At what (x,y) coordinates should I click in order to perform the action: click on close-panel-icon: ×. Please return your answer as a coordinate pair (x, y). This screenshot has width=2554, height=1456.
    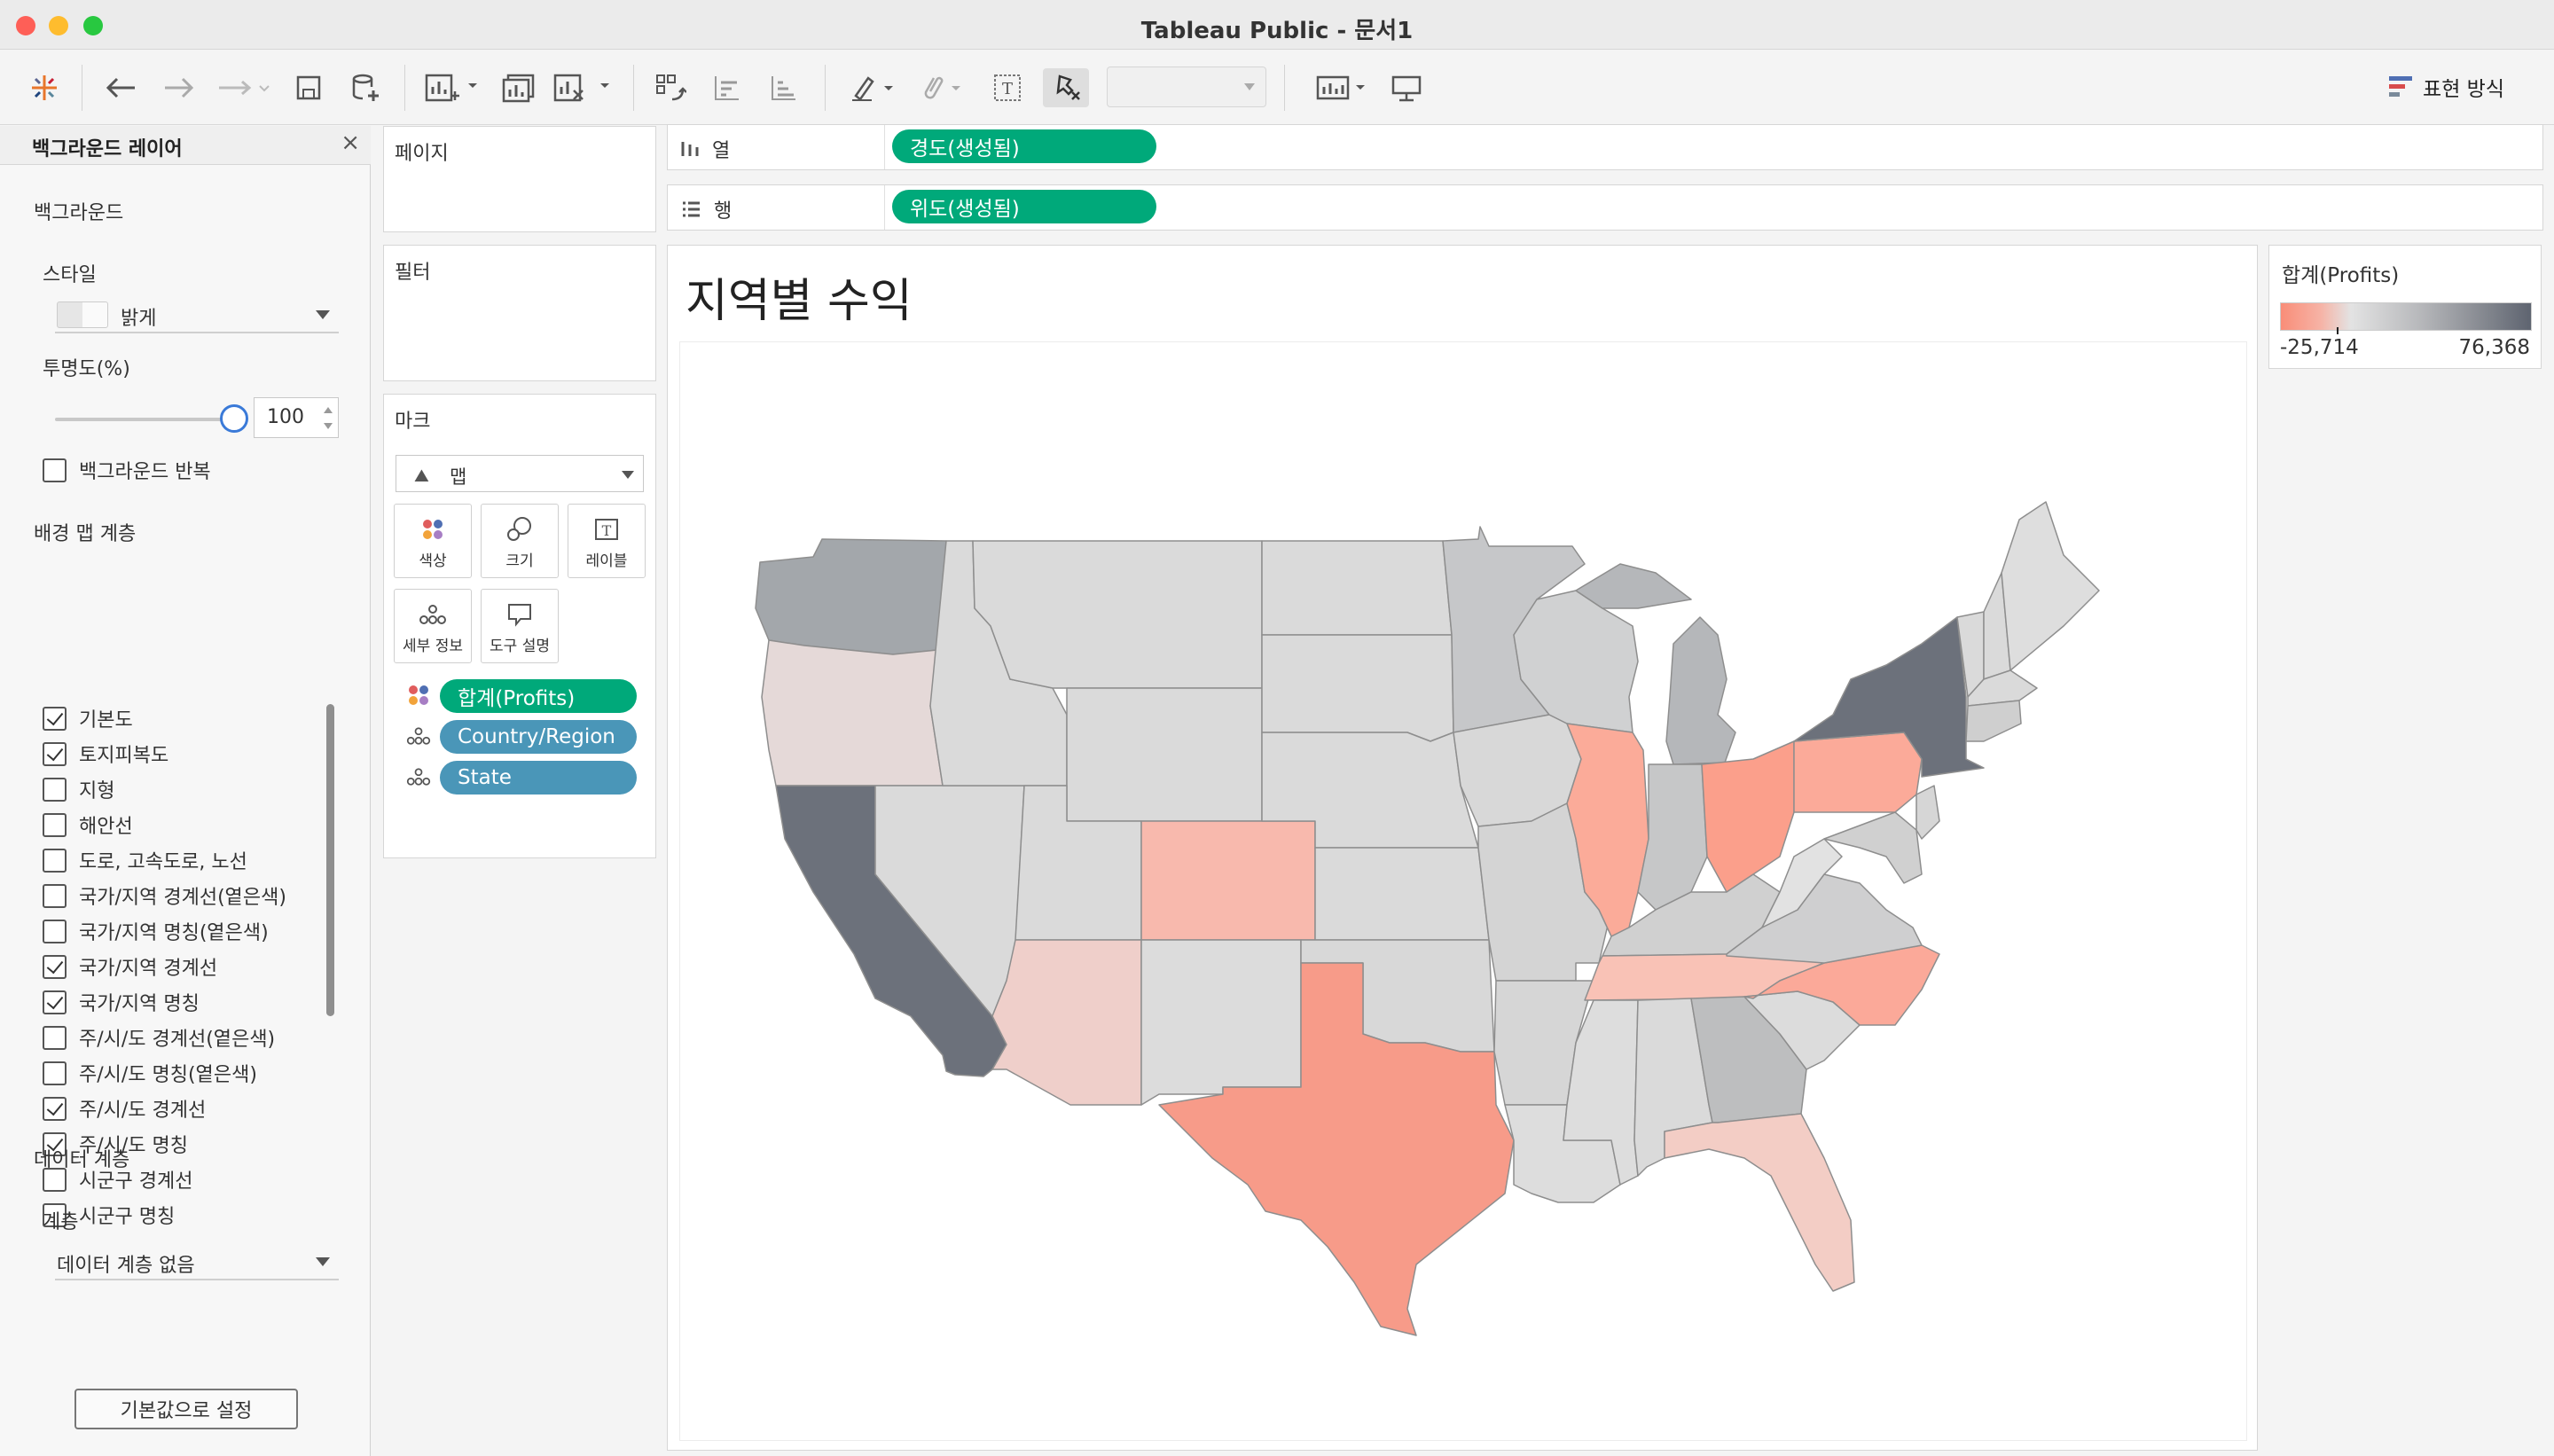
    Looking at the image, I should click on (350, 142).